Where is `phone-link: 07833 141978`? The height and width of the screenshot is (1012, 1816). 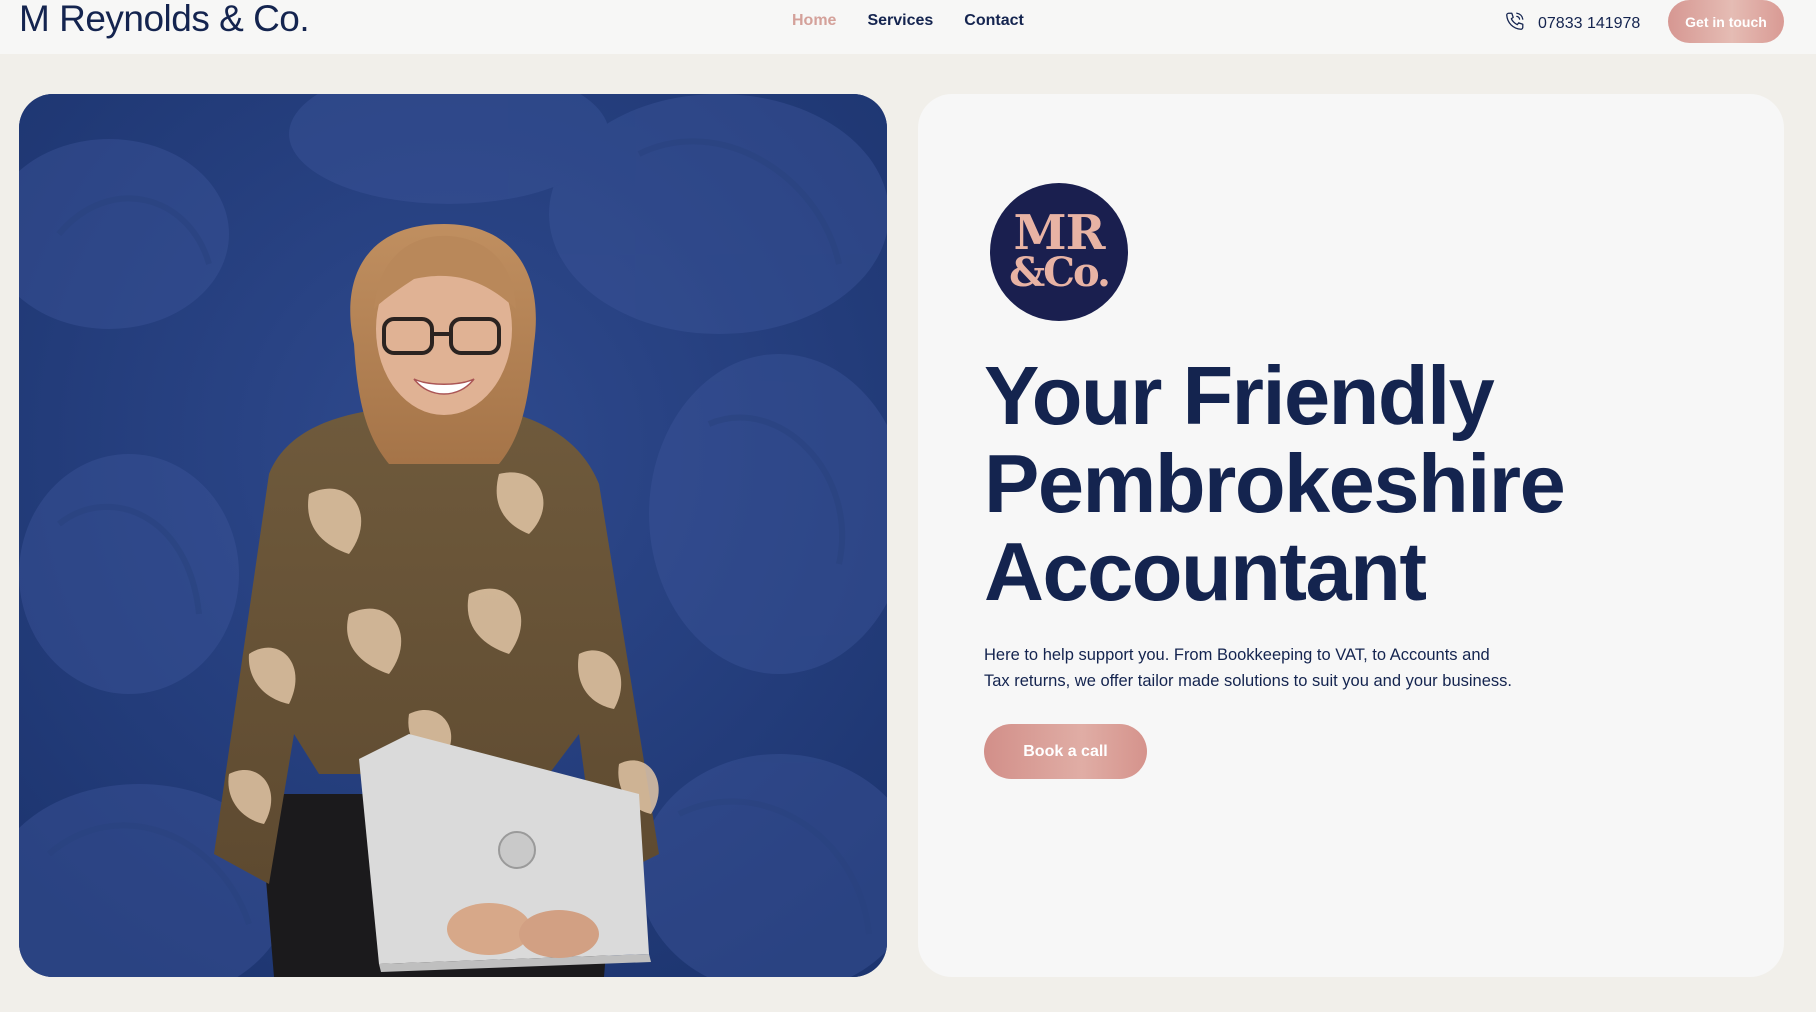
phone-link: 07833 141978 is located at coordinates (1572, 23).